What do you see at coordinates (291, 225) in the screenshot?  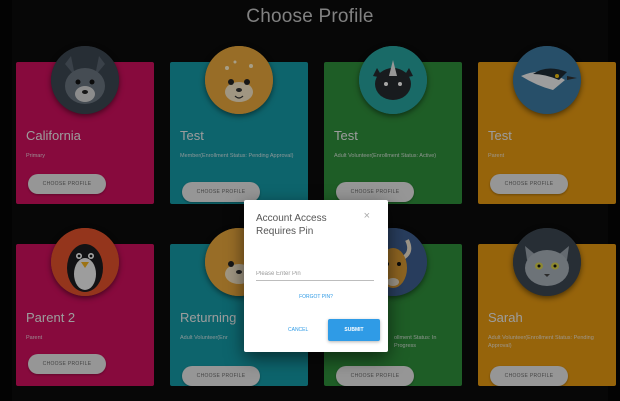 I see `dialog-title: Account Access Requires Pin` at bounding box center [291, 225].